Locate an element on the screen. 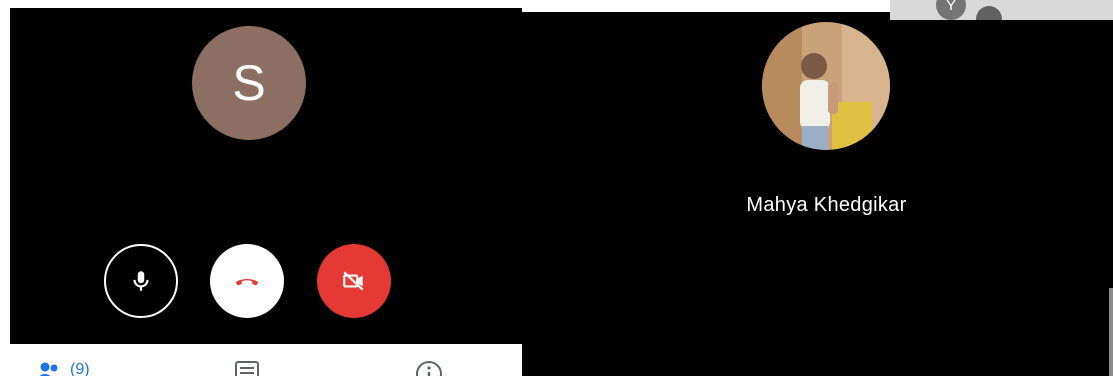  participant-avatar: S is located at coordinates (249, 83).